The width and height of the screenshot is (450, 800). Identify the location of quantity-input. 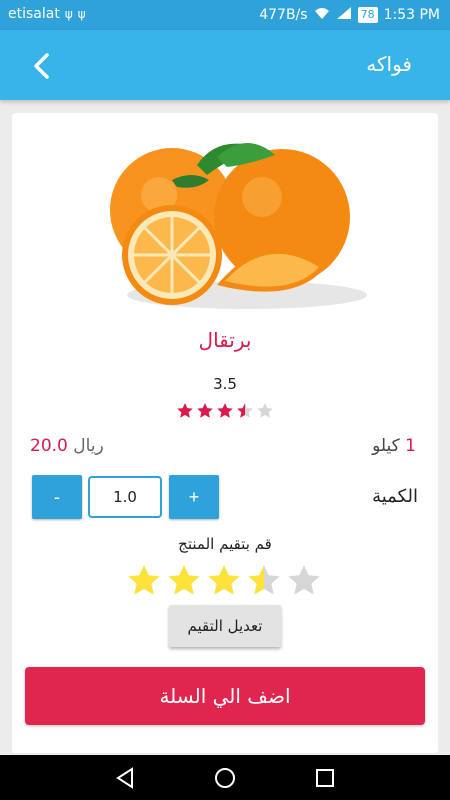
(125, 497).